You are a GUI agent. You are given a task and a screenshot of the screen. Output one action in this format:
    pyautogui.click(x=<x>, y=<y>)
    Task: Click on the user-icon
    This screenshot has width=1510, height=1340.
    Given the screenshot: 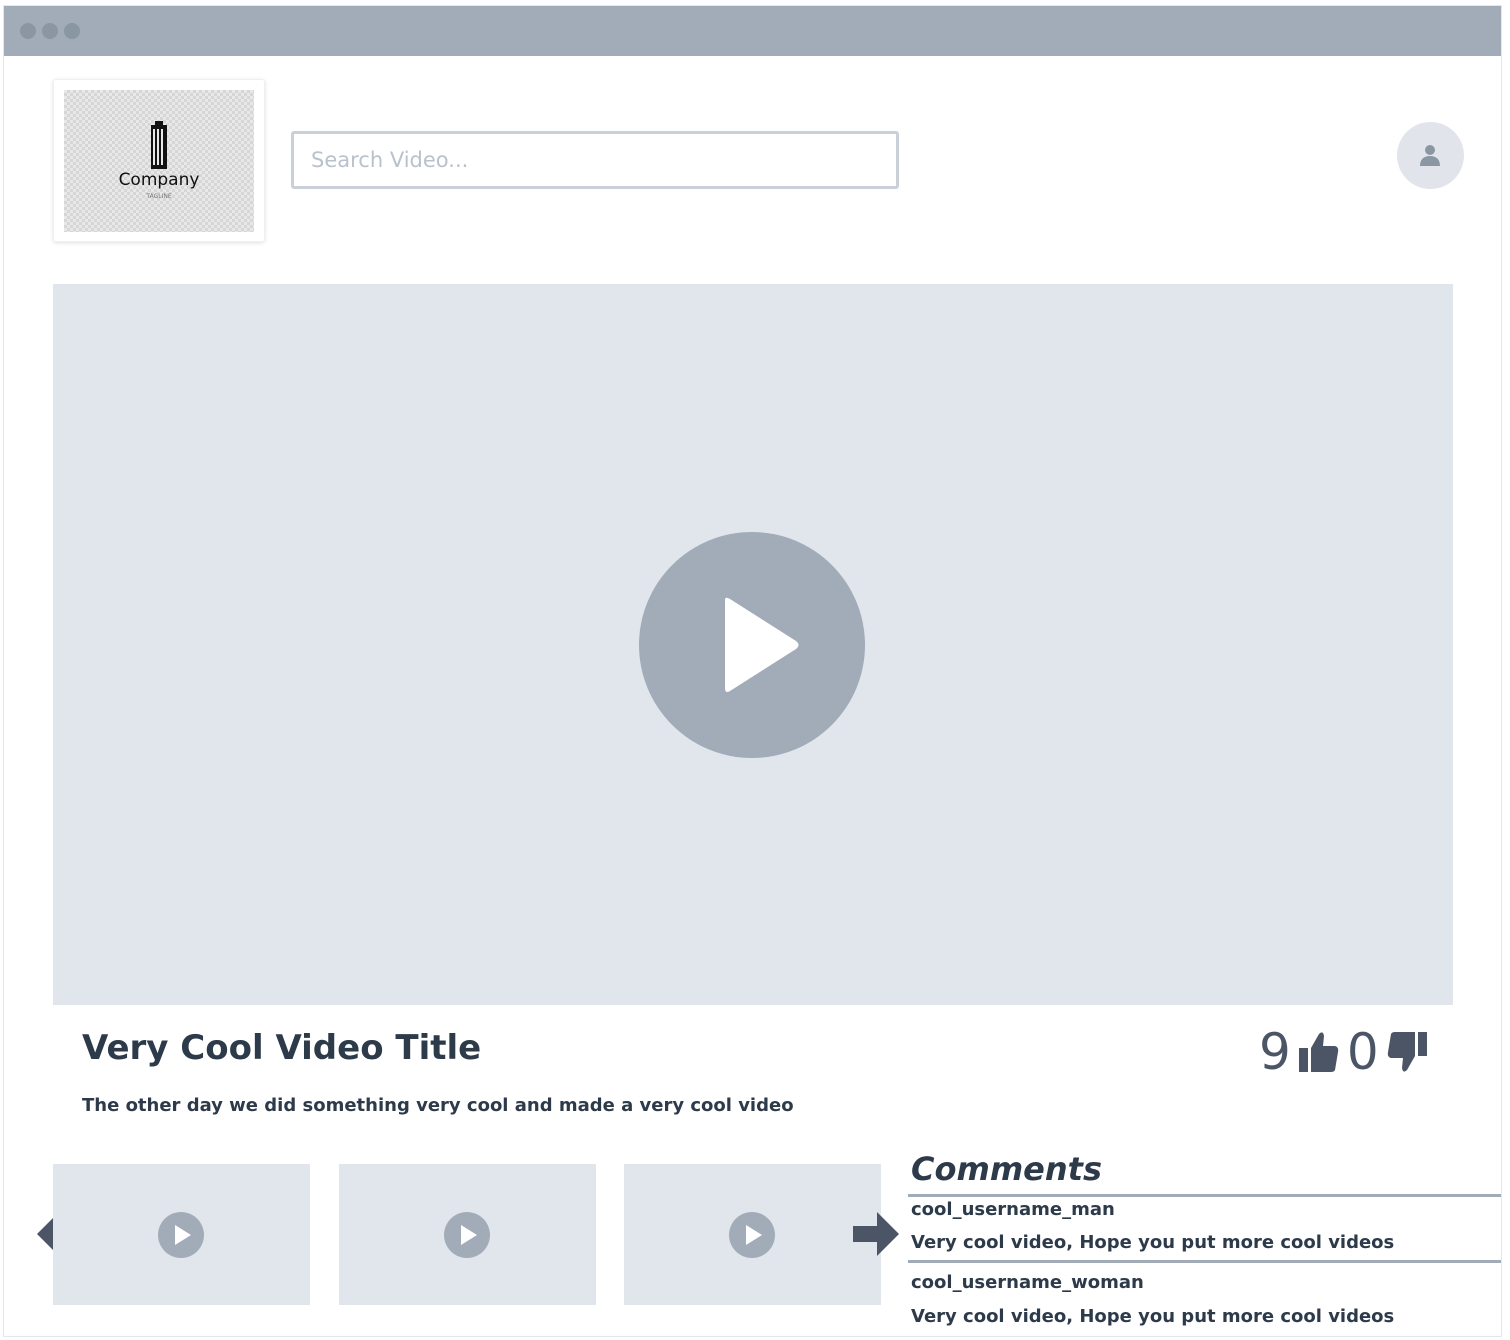 What is the action you would take?
    pyautogui.click(x=1430, y=155)
    